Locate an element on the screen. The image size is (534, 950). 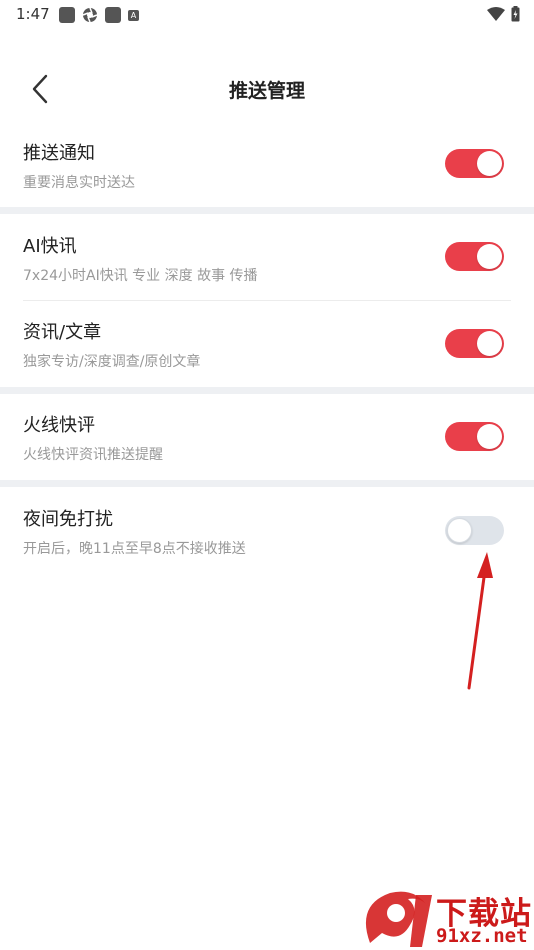
page-title: 推送管理 is located at coordinates (266, 91).